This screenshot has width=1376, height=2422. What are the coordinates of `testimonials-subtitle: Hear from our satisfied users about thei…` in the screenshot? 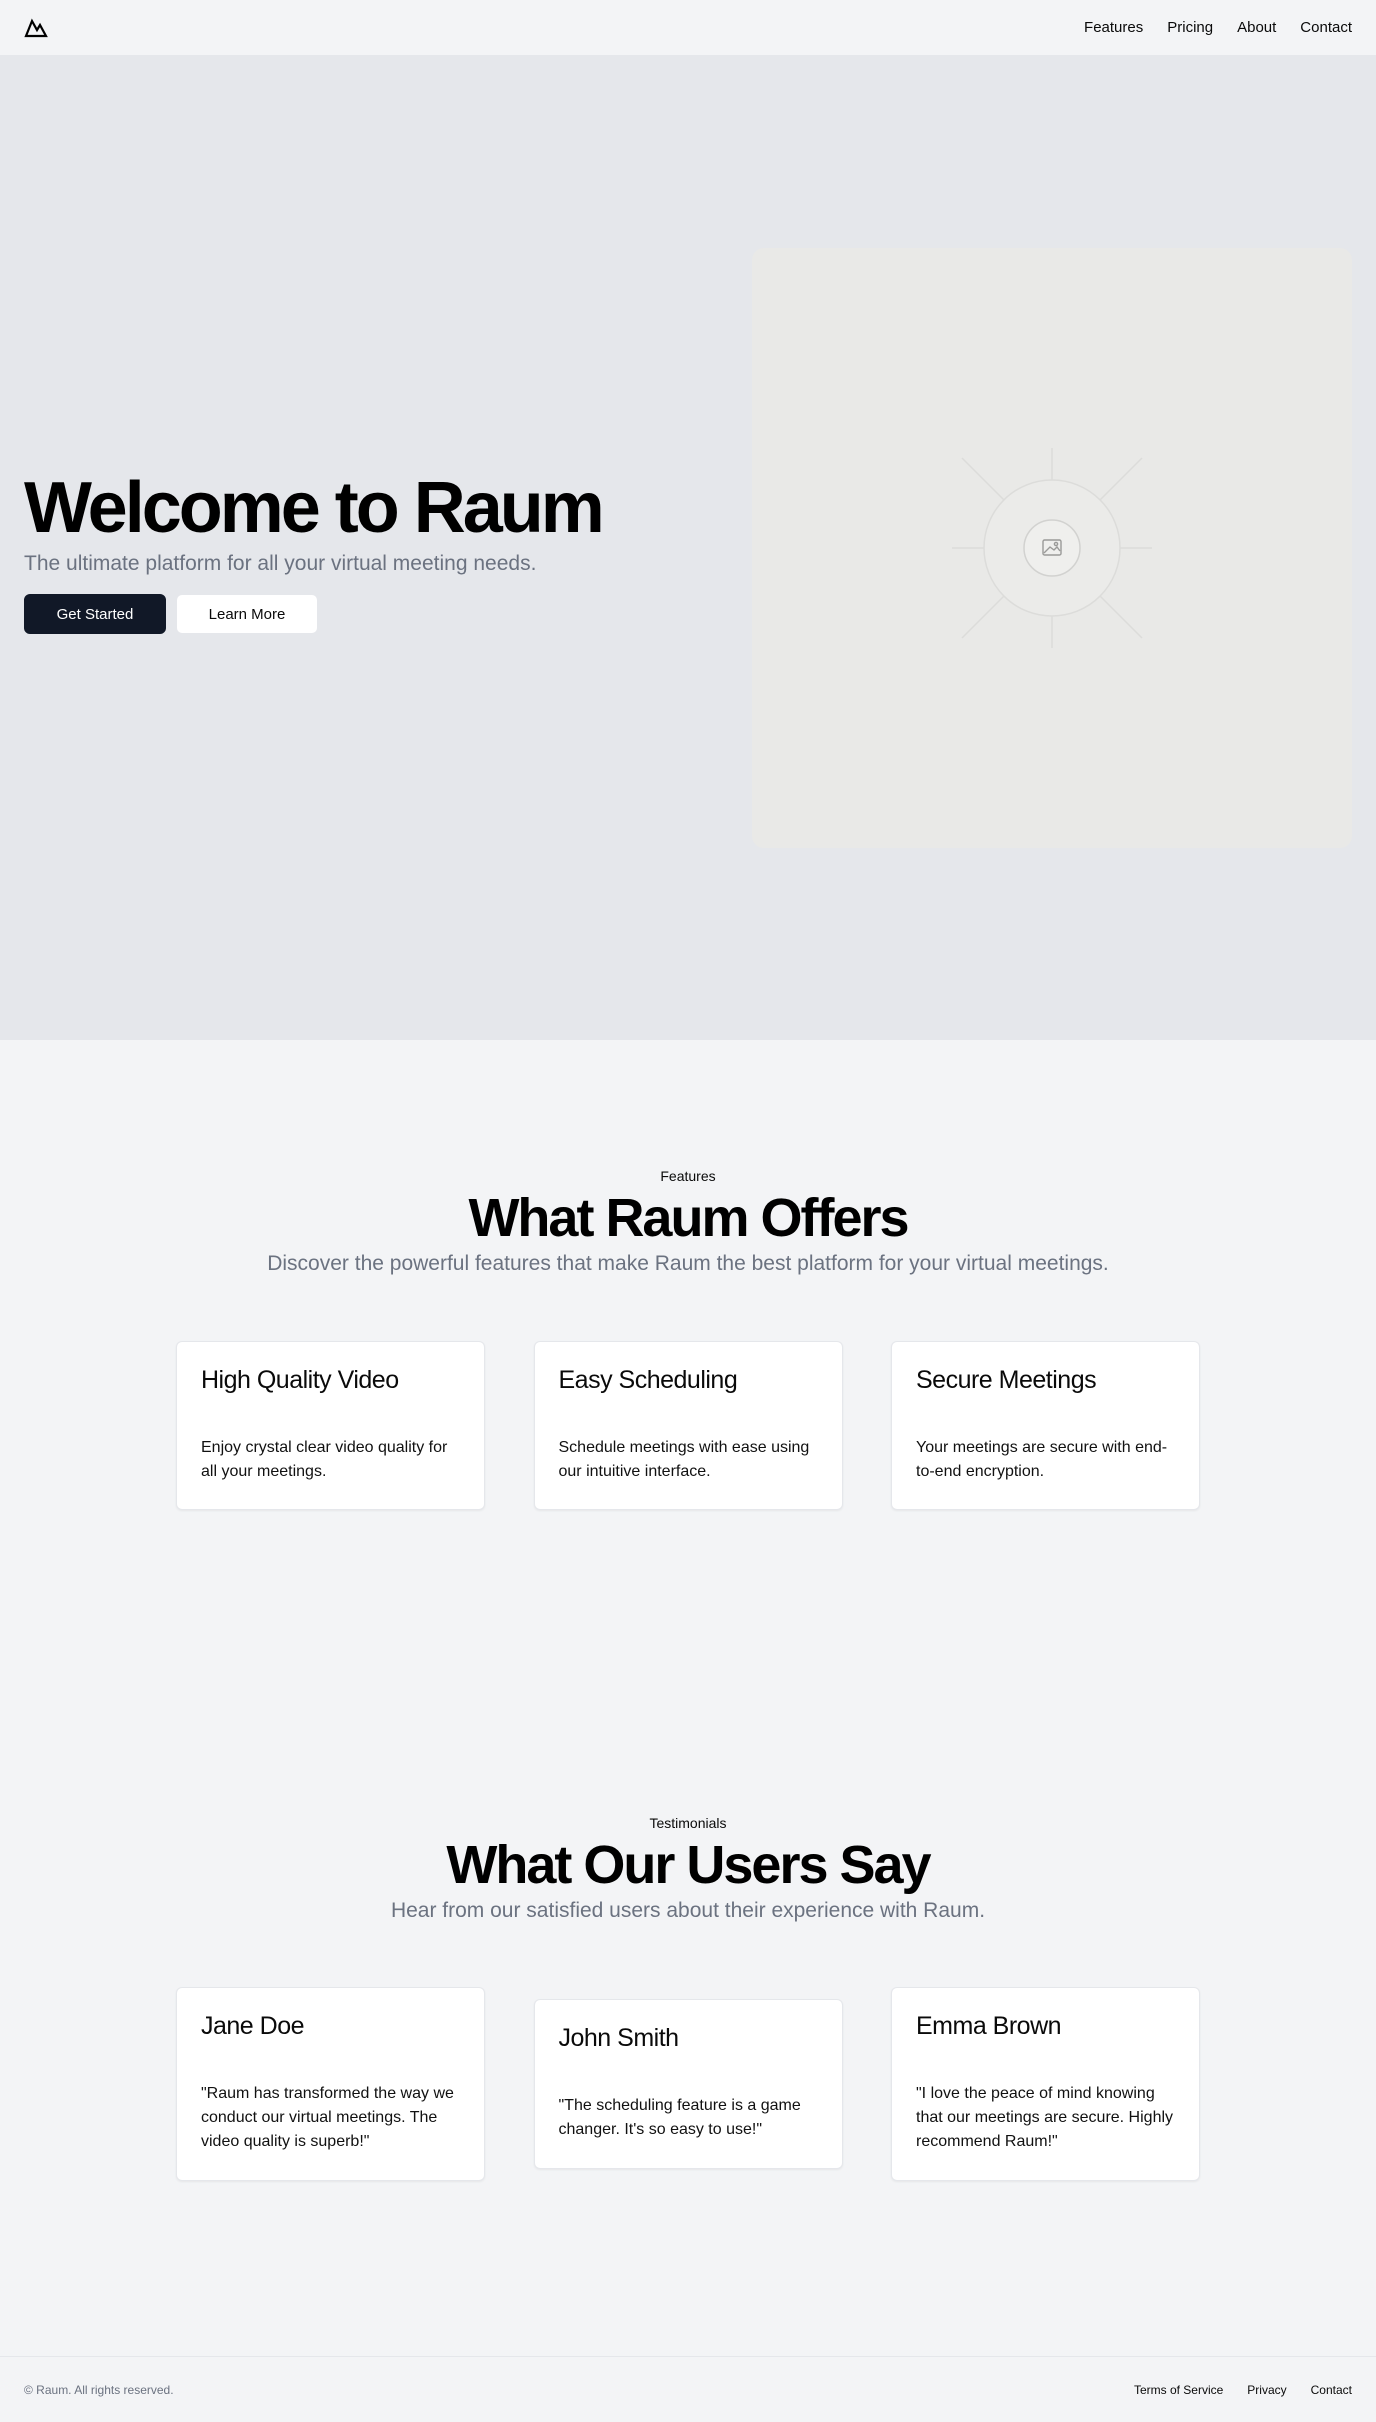 It's located at (688, 1910).